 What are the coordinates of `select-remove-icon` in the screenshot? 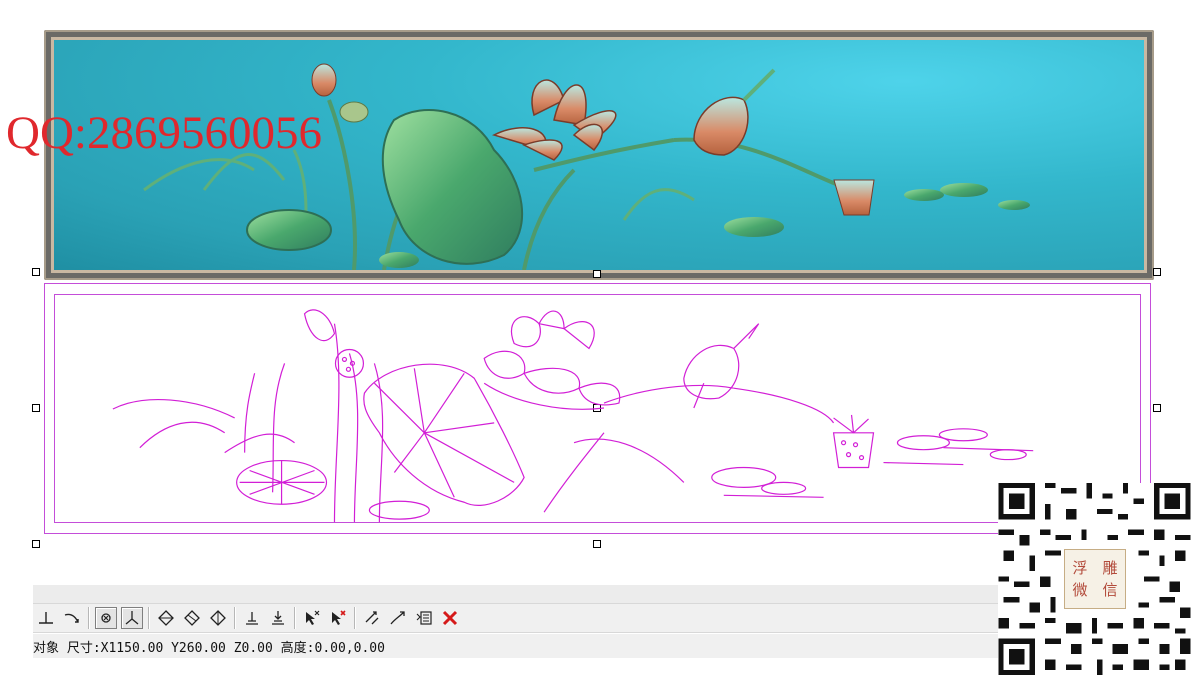 It's located at (338, 618).